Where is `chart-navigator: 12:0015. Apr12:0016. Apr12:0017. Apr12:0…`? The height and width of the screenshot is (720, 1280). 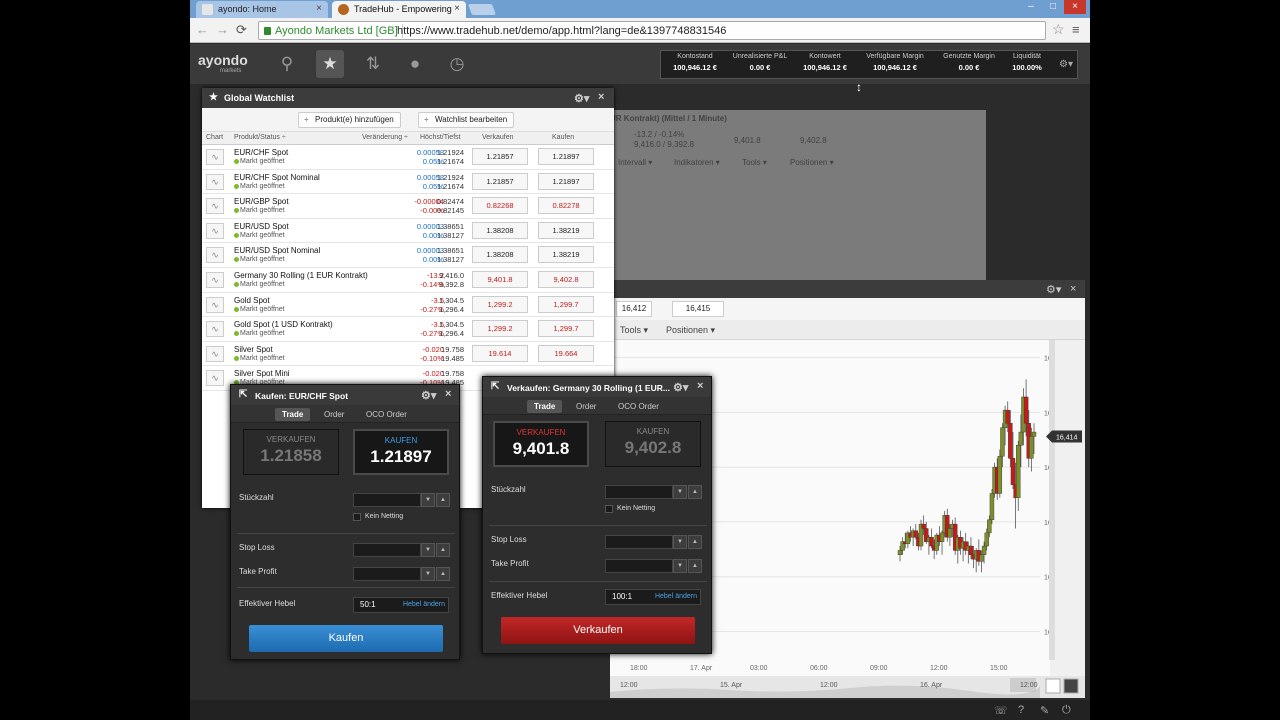
chart-navigator: 12:0015. Apr12:0016. Apr12:0017. Apr12:0… is located at coordinates (847, 687).